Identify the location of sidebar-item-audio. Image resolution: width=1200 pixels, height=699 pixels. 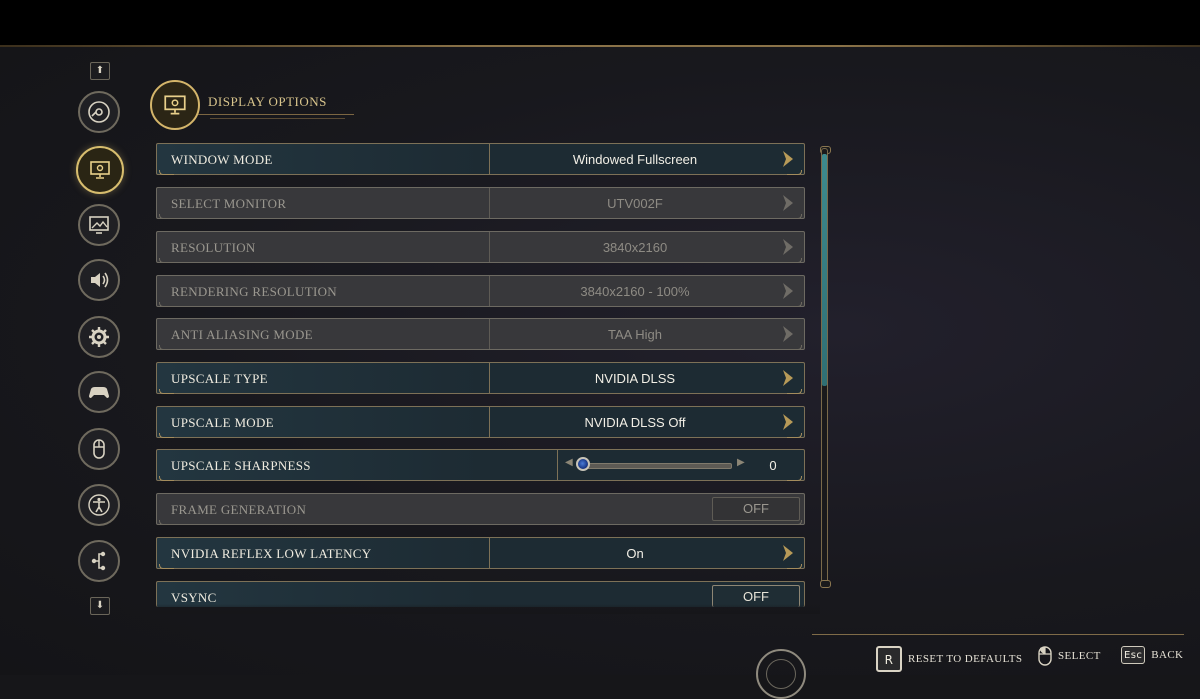
(99, 280).